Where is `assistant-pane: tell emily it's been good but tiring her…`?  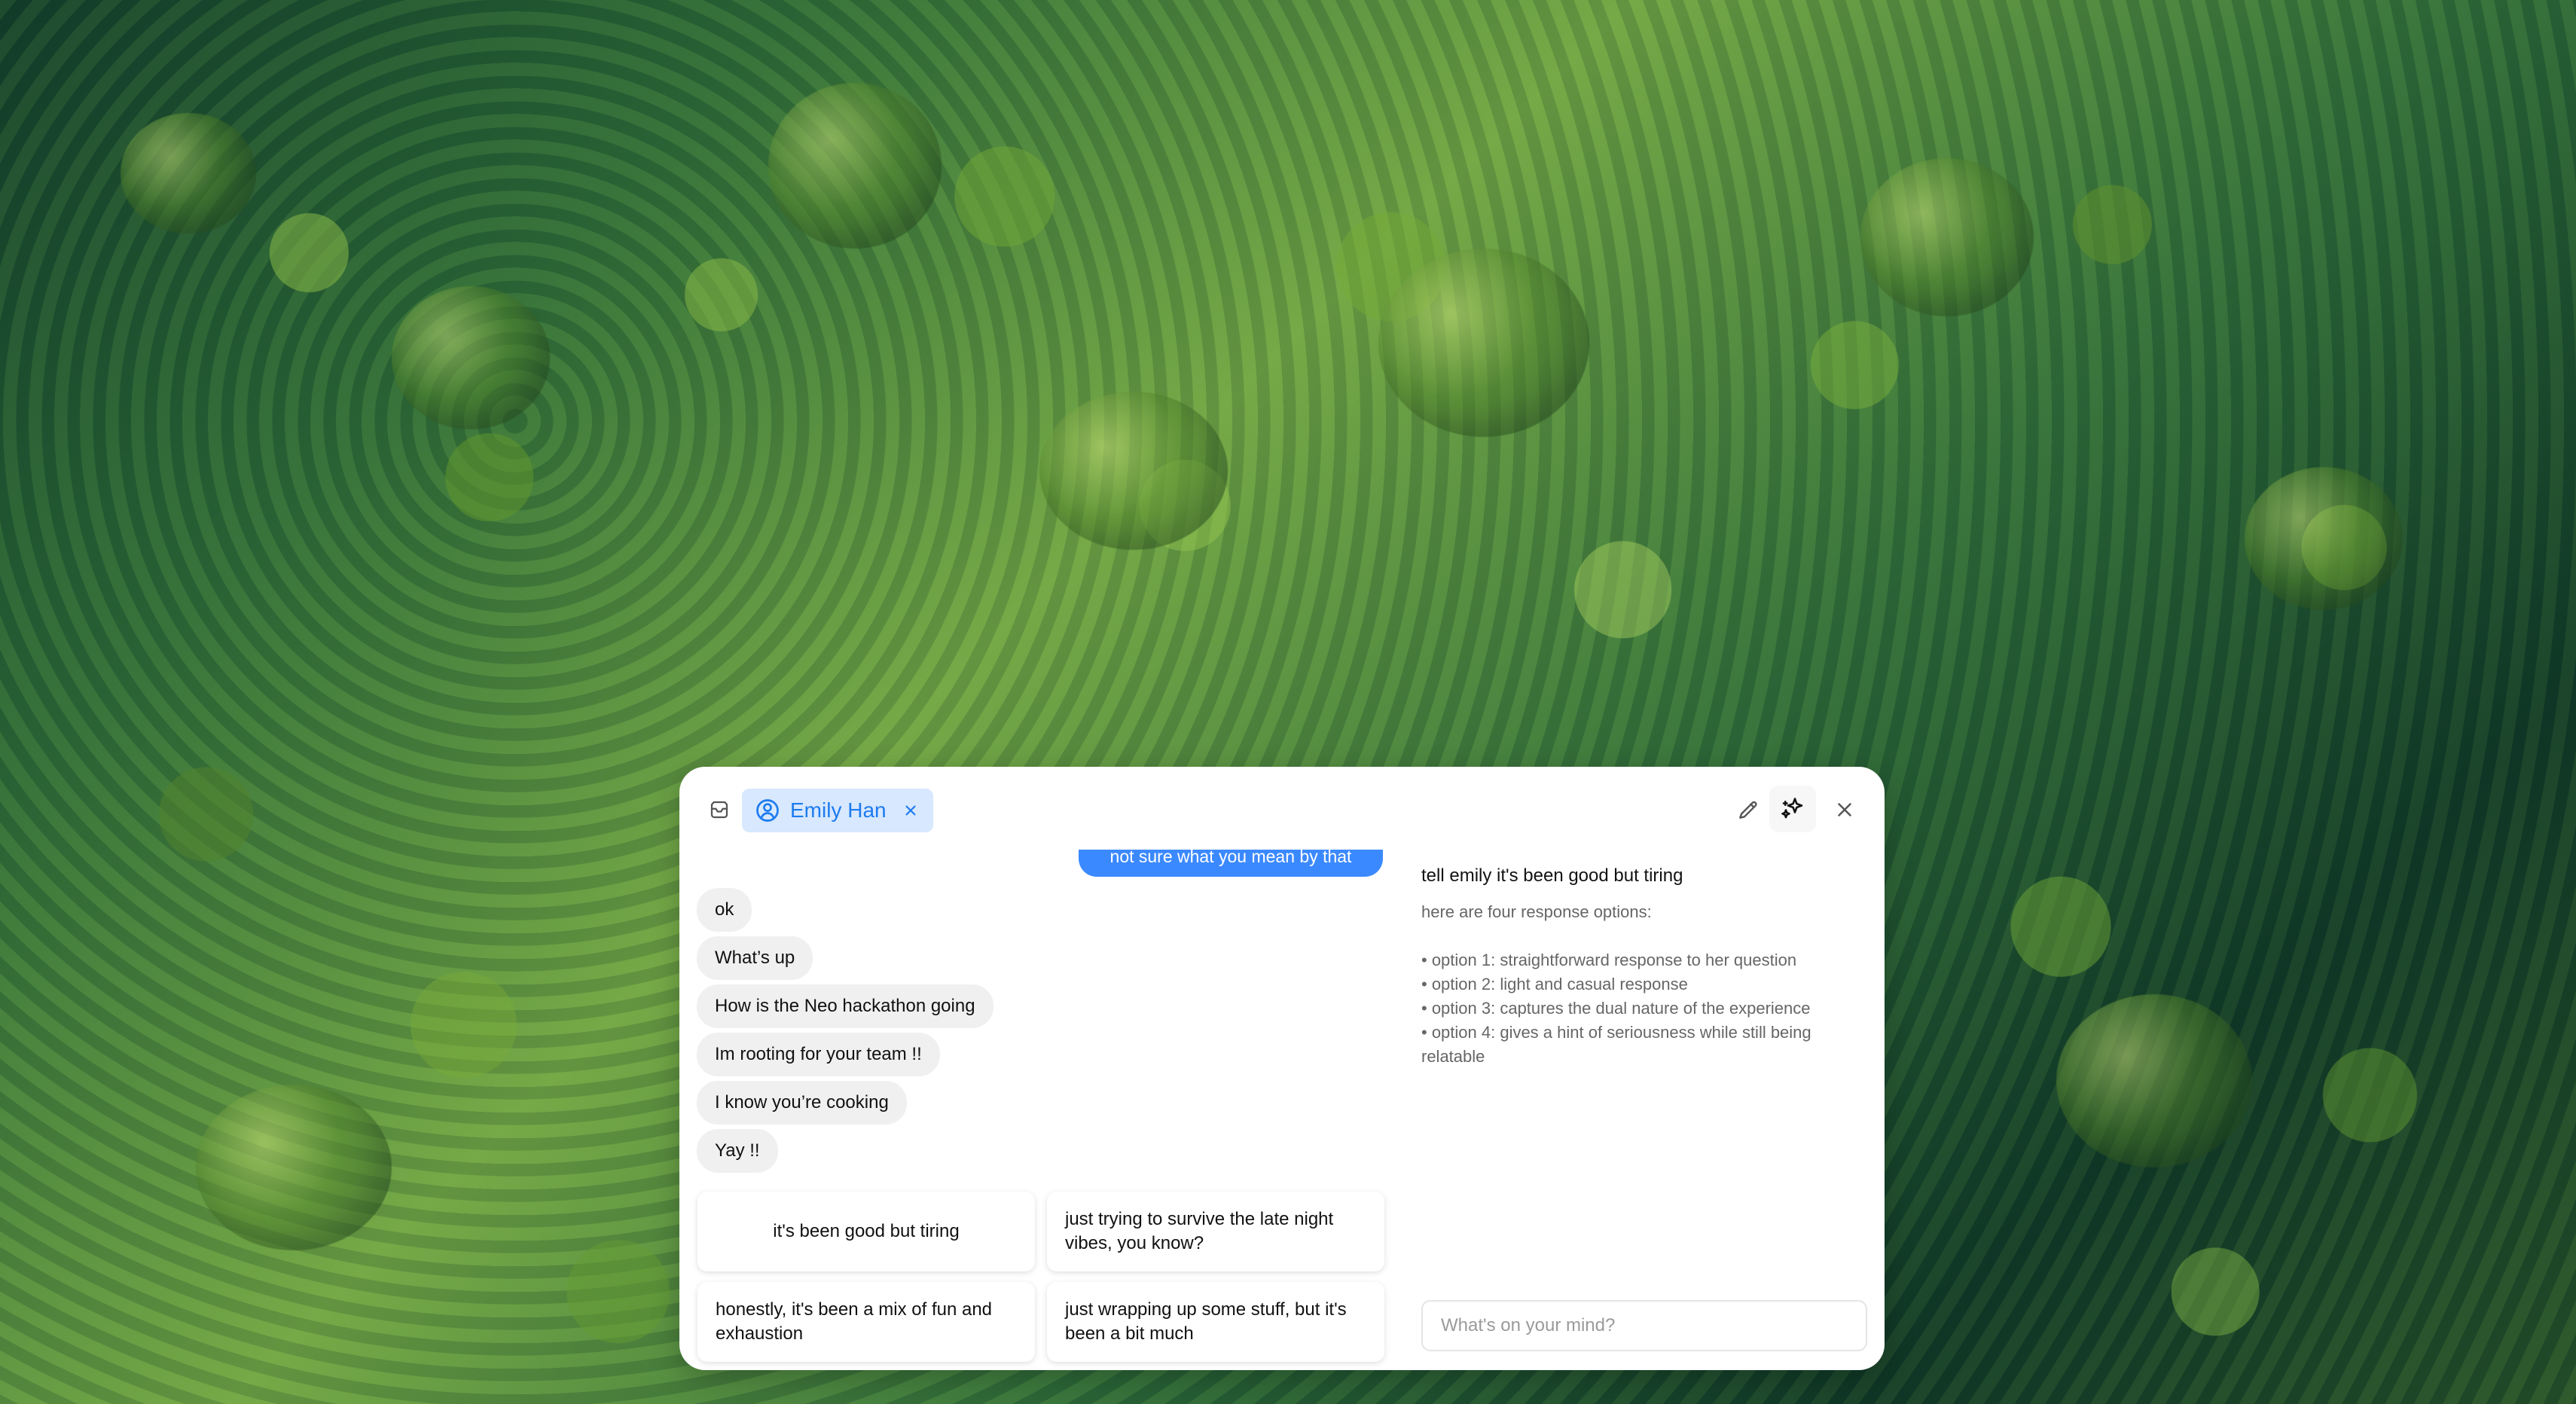 assistant-pane: tell emily it's been good but tiring her… is located at coordinates (1637, 1103).